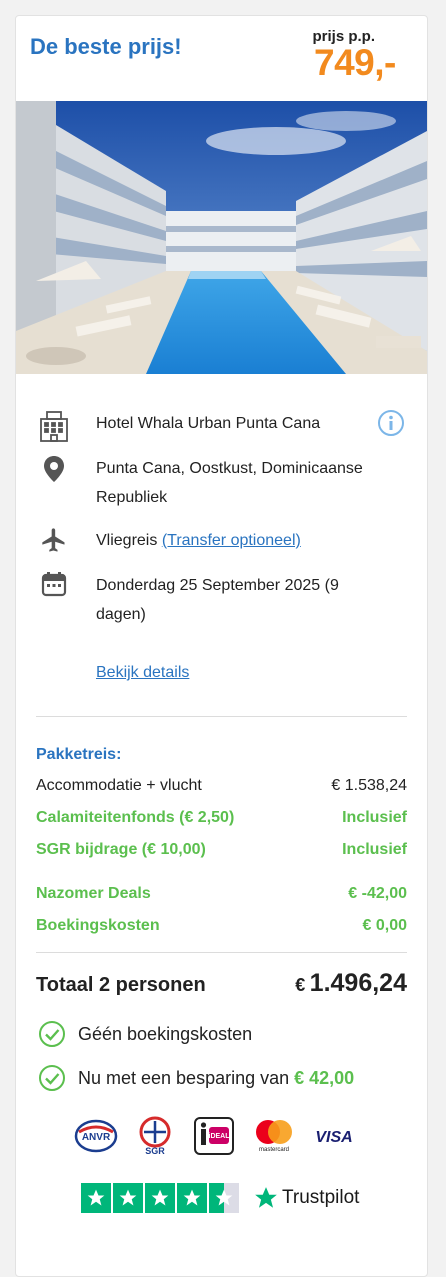 This screenshot has height=1277, width=446. I want to click on payment-logos: ANVR SGR iDEAL mastercard VISA, so click(215, 1136).